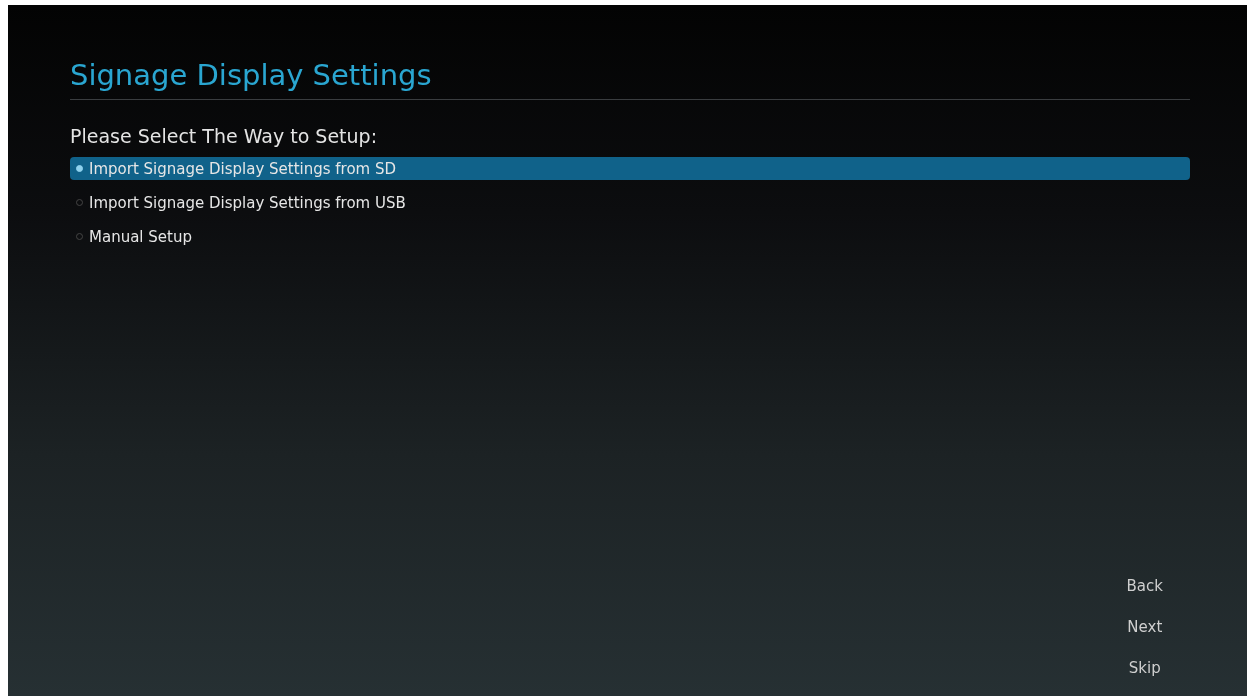  What do you see at coordinates (1144, 586) in the screenshot?
I see `nav-button: Back` at bounding box center [1144, 586].